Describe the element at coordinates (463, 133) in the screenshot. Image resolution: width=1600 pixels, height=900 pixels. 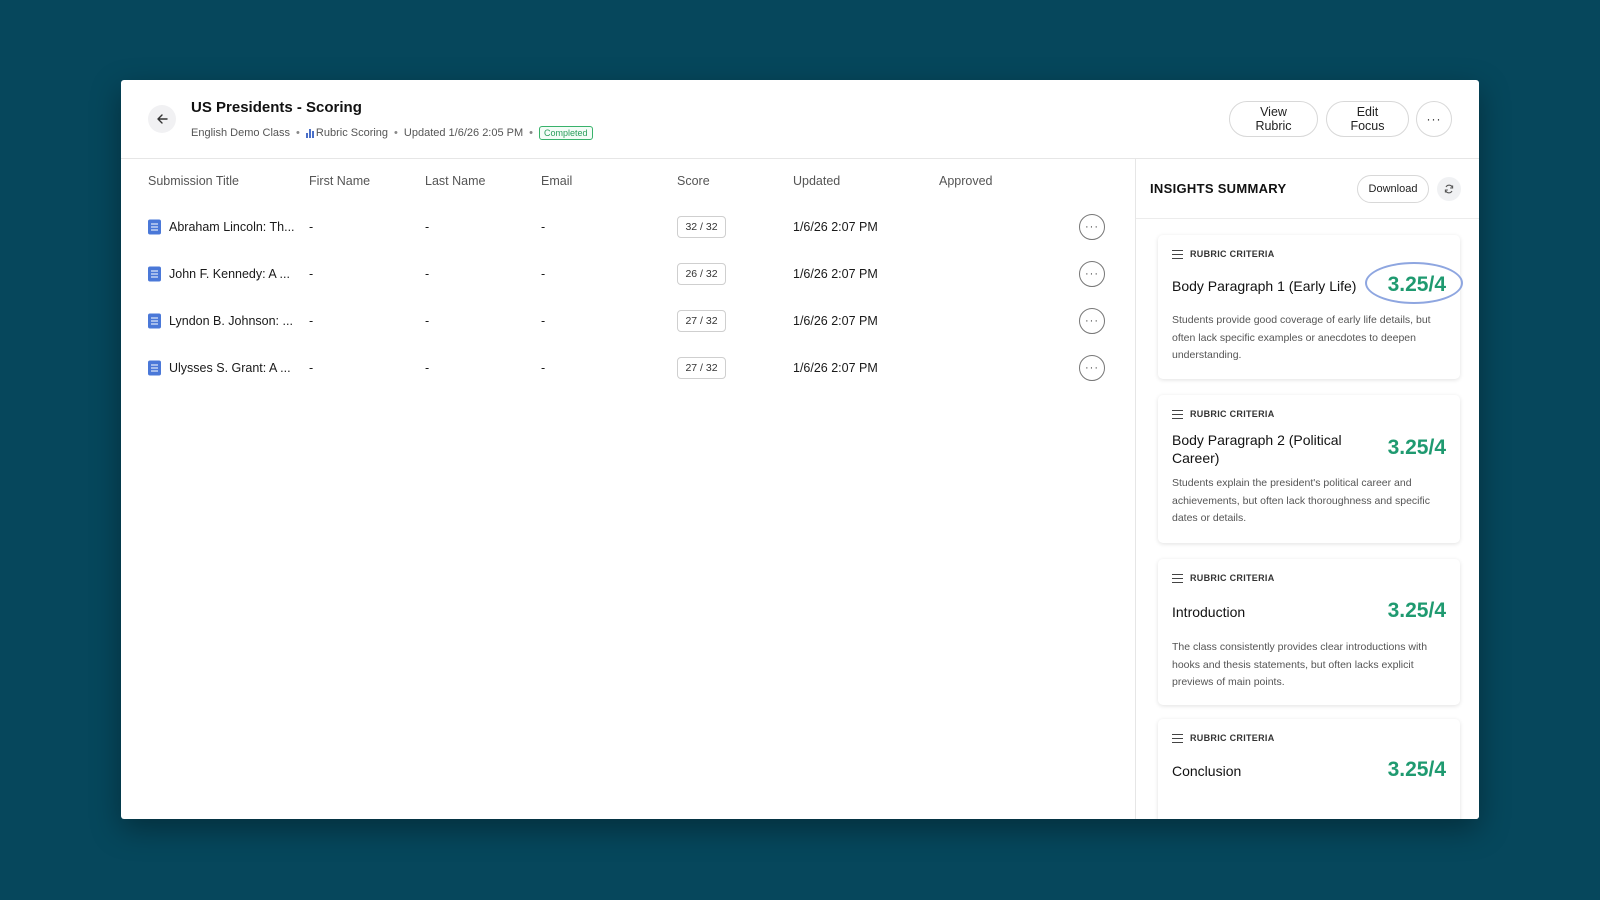
I see `updated-timestamp: Updated 1/6/26 2:05 PM` at that location.